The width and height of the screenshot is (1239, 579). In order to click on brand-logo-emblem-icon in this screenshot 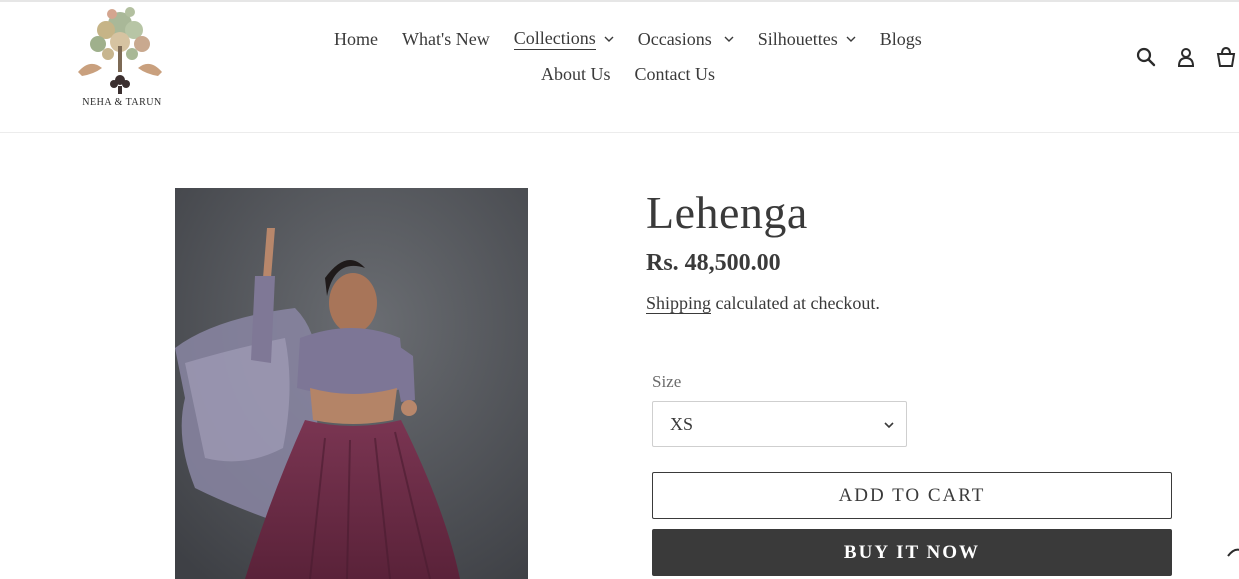, I will do `click(120, 50)`.